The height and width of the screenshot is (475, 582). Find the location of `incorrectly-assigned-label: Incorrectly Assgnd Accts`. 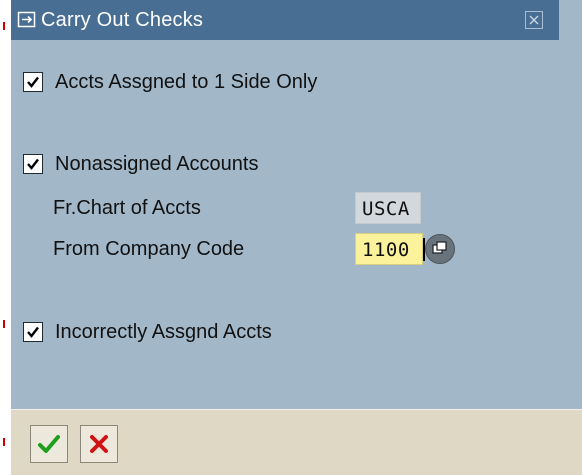

incorrectly-assigned-label: Incorrectly Assgnd Accts is located at coordinates (163, 332).